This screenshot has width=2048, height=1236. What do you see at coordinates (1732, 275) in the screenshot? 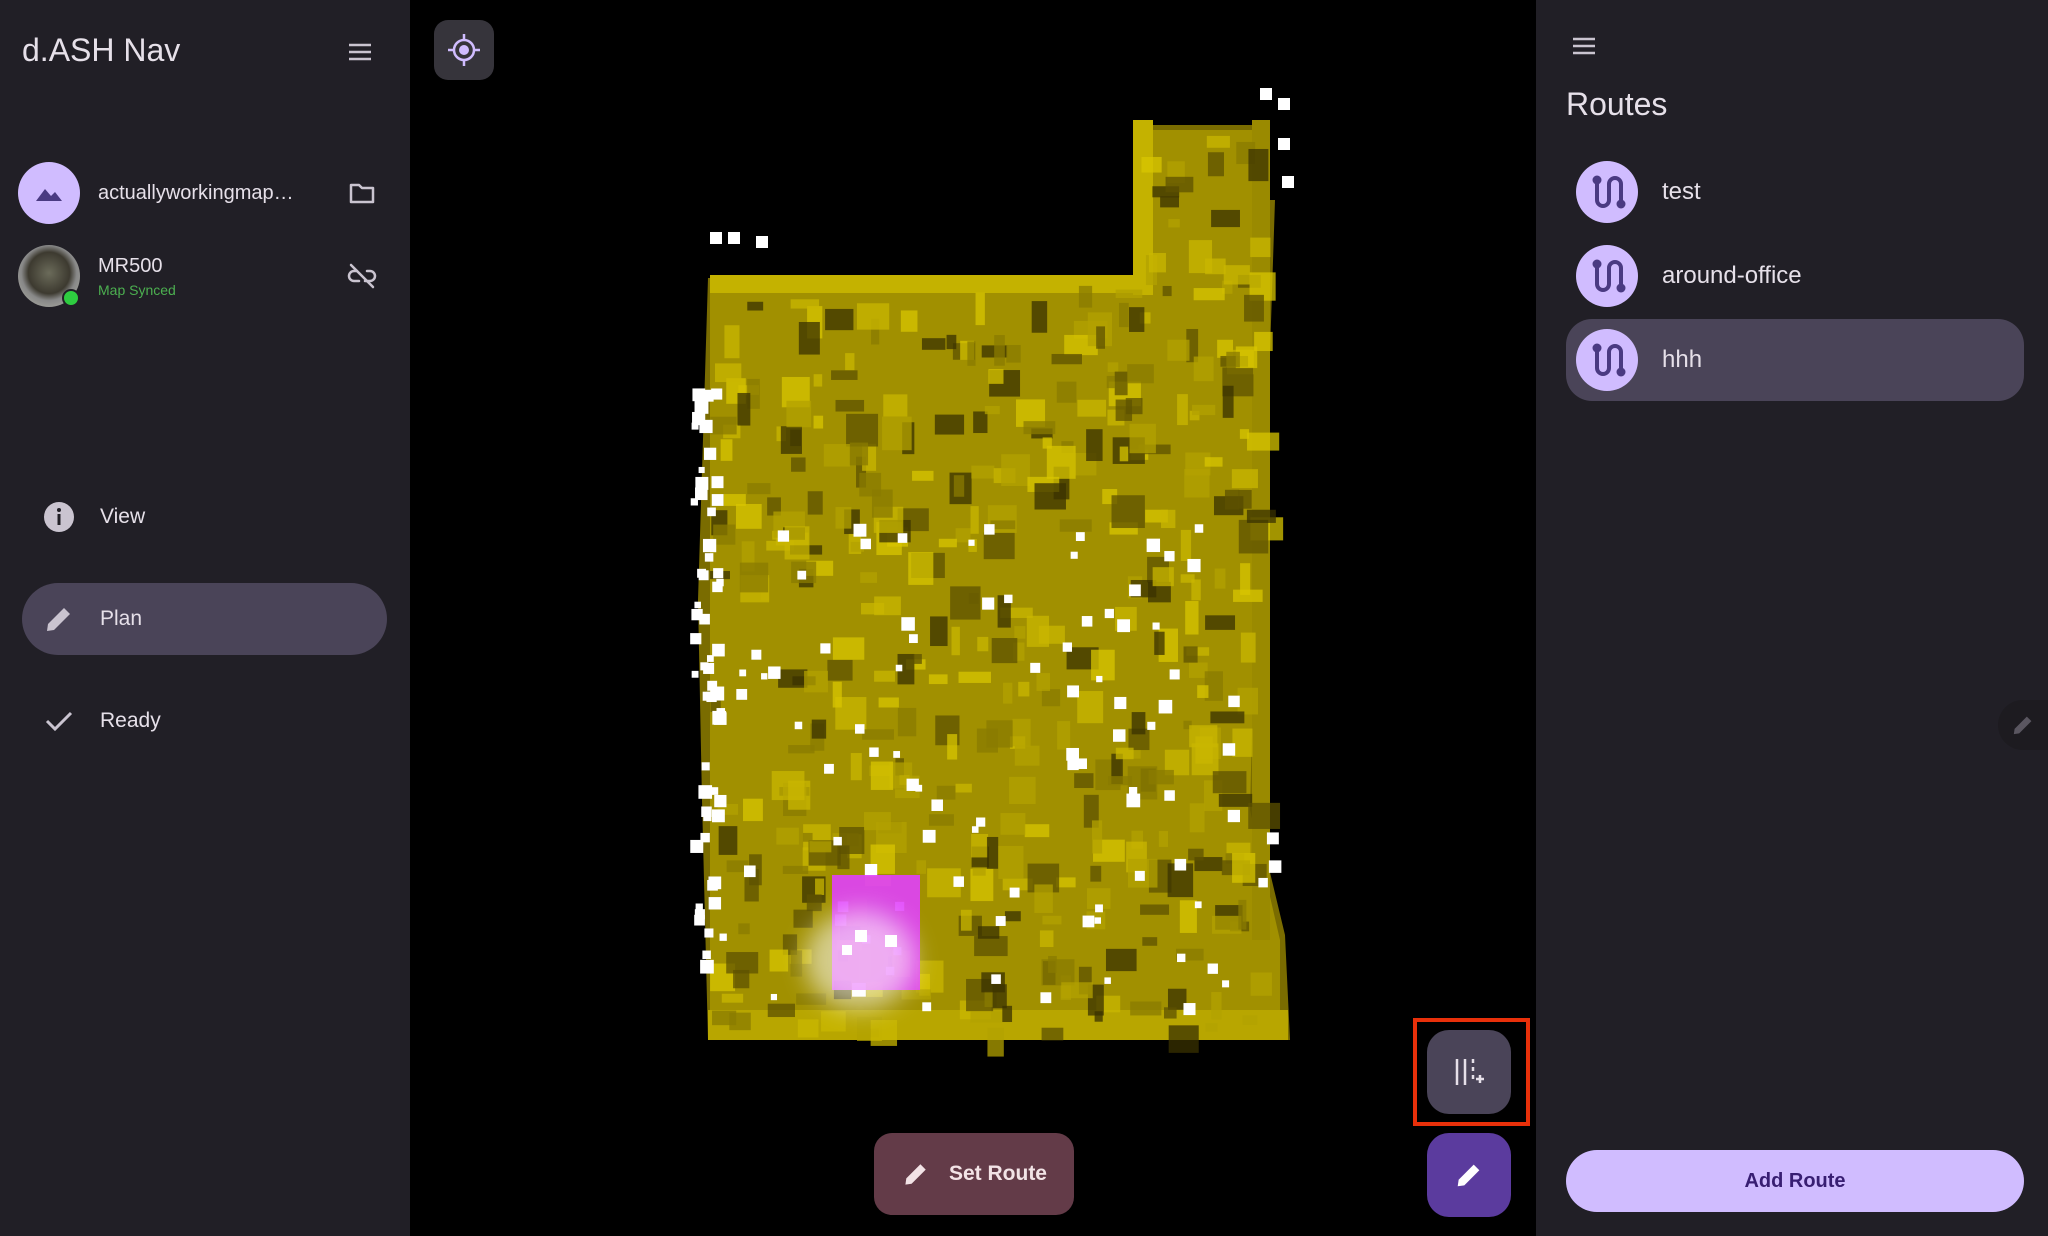
I see `route-label: around-office` at bounding box center [1732, 275].